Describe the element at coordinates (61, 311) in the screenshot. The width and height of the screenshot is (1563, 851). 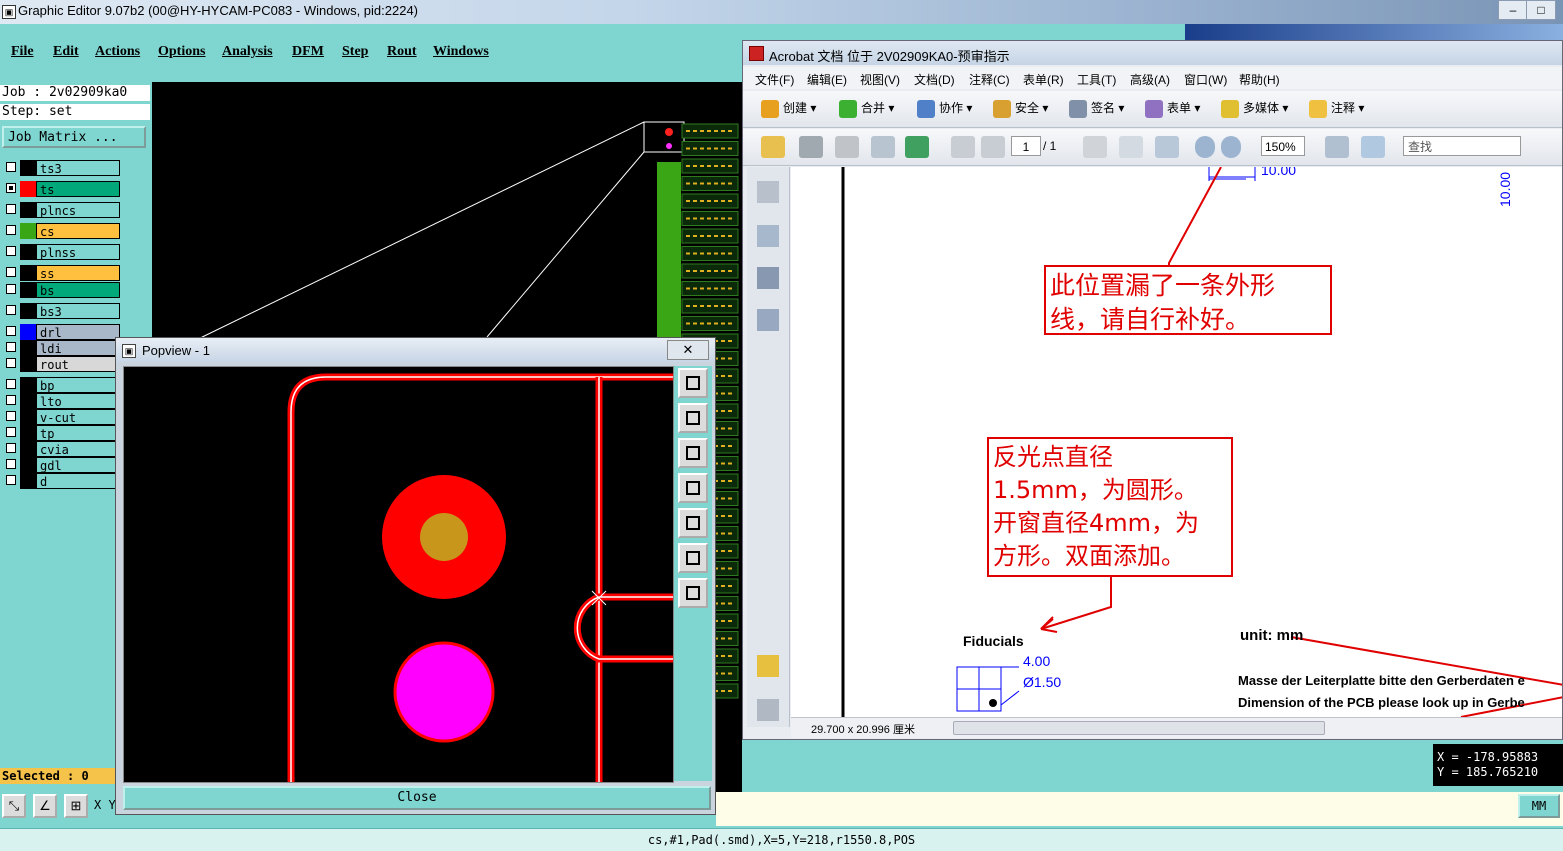
I see `layer-row-bs3: bs3` at that location.